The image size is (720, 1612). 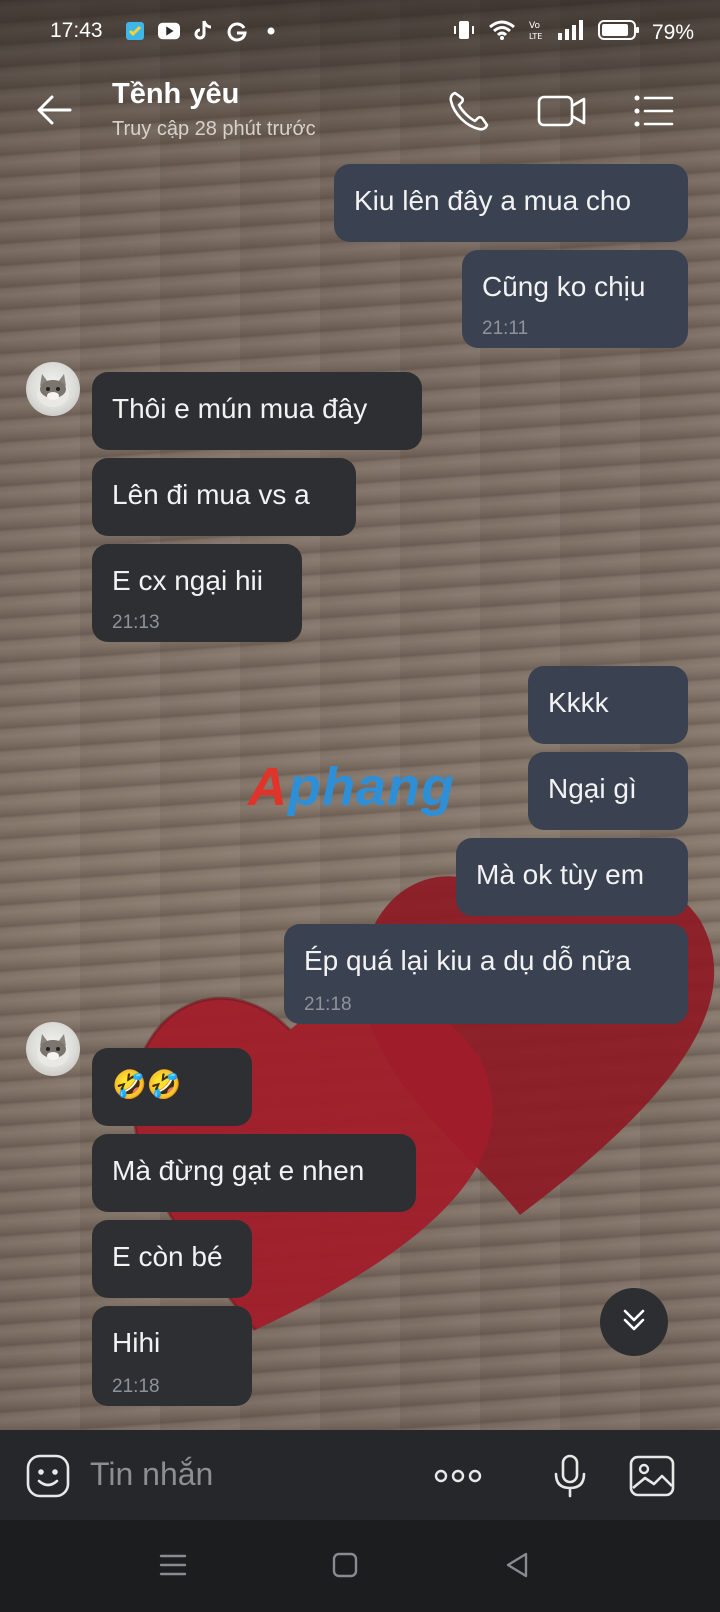 What do you see at coordinates (271, 31) in the screenshot?
I see `dot-icon` at bounding box center [271, 31].